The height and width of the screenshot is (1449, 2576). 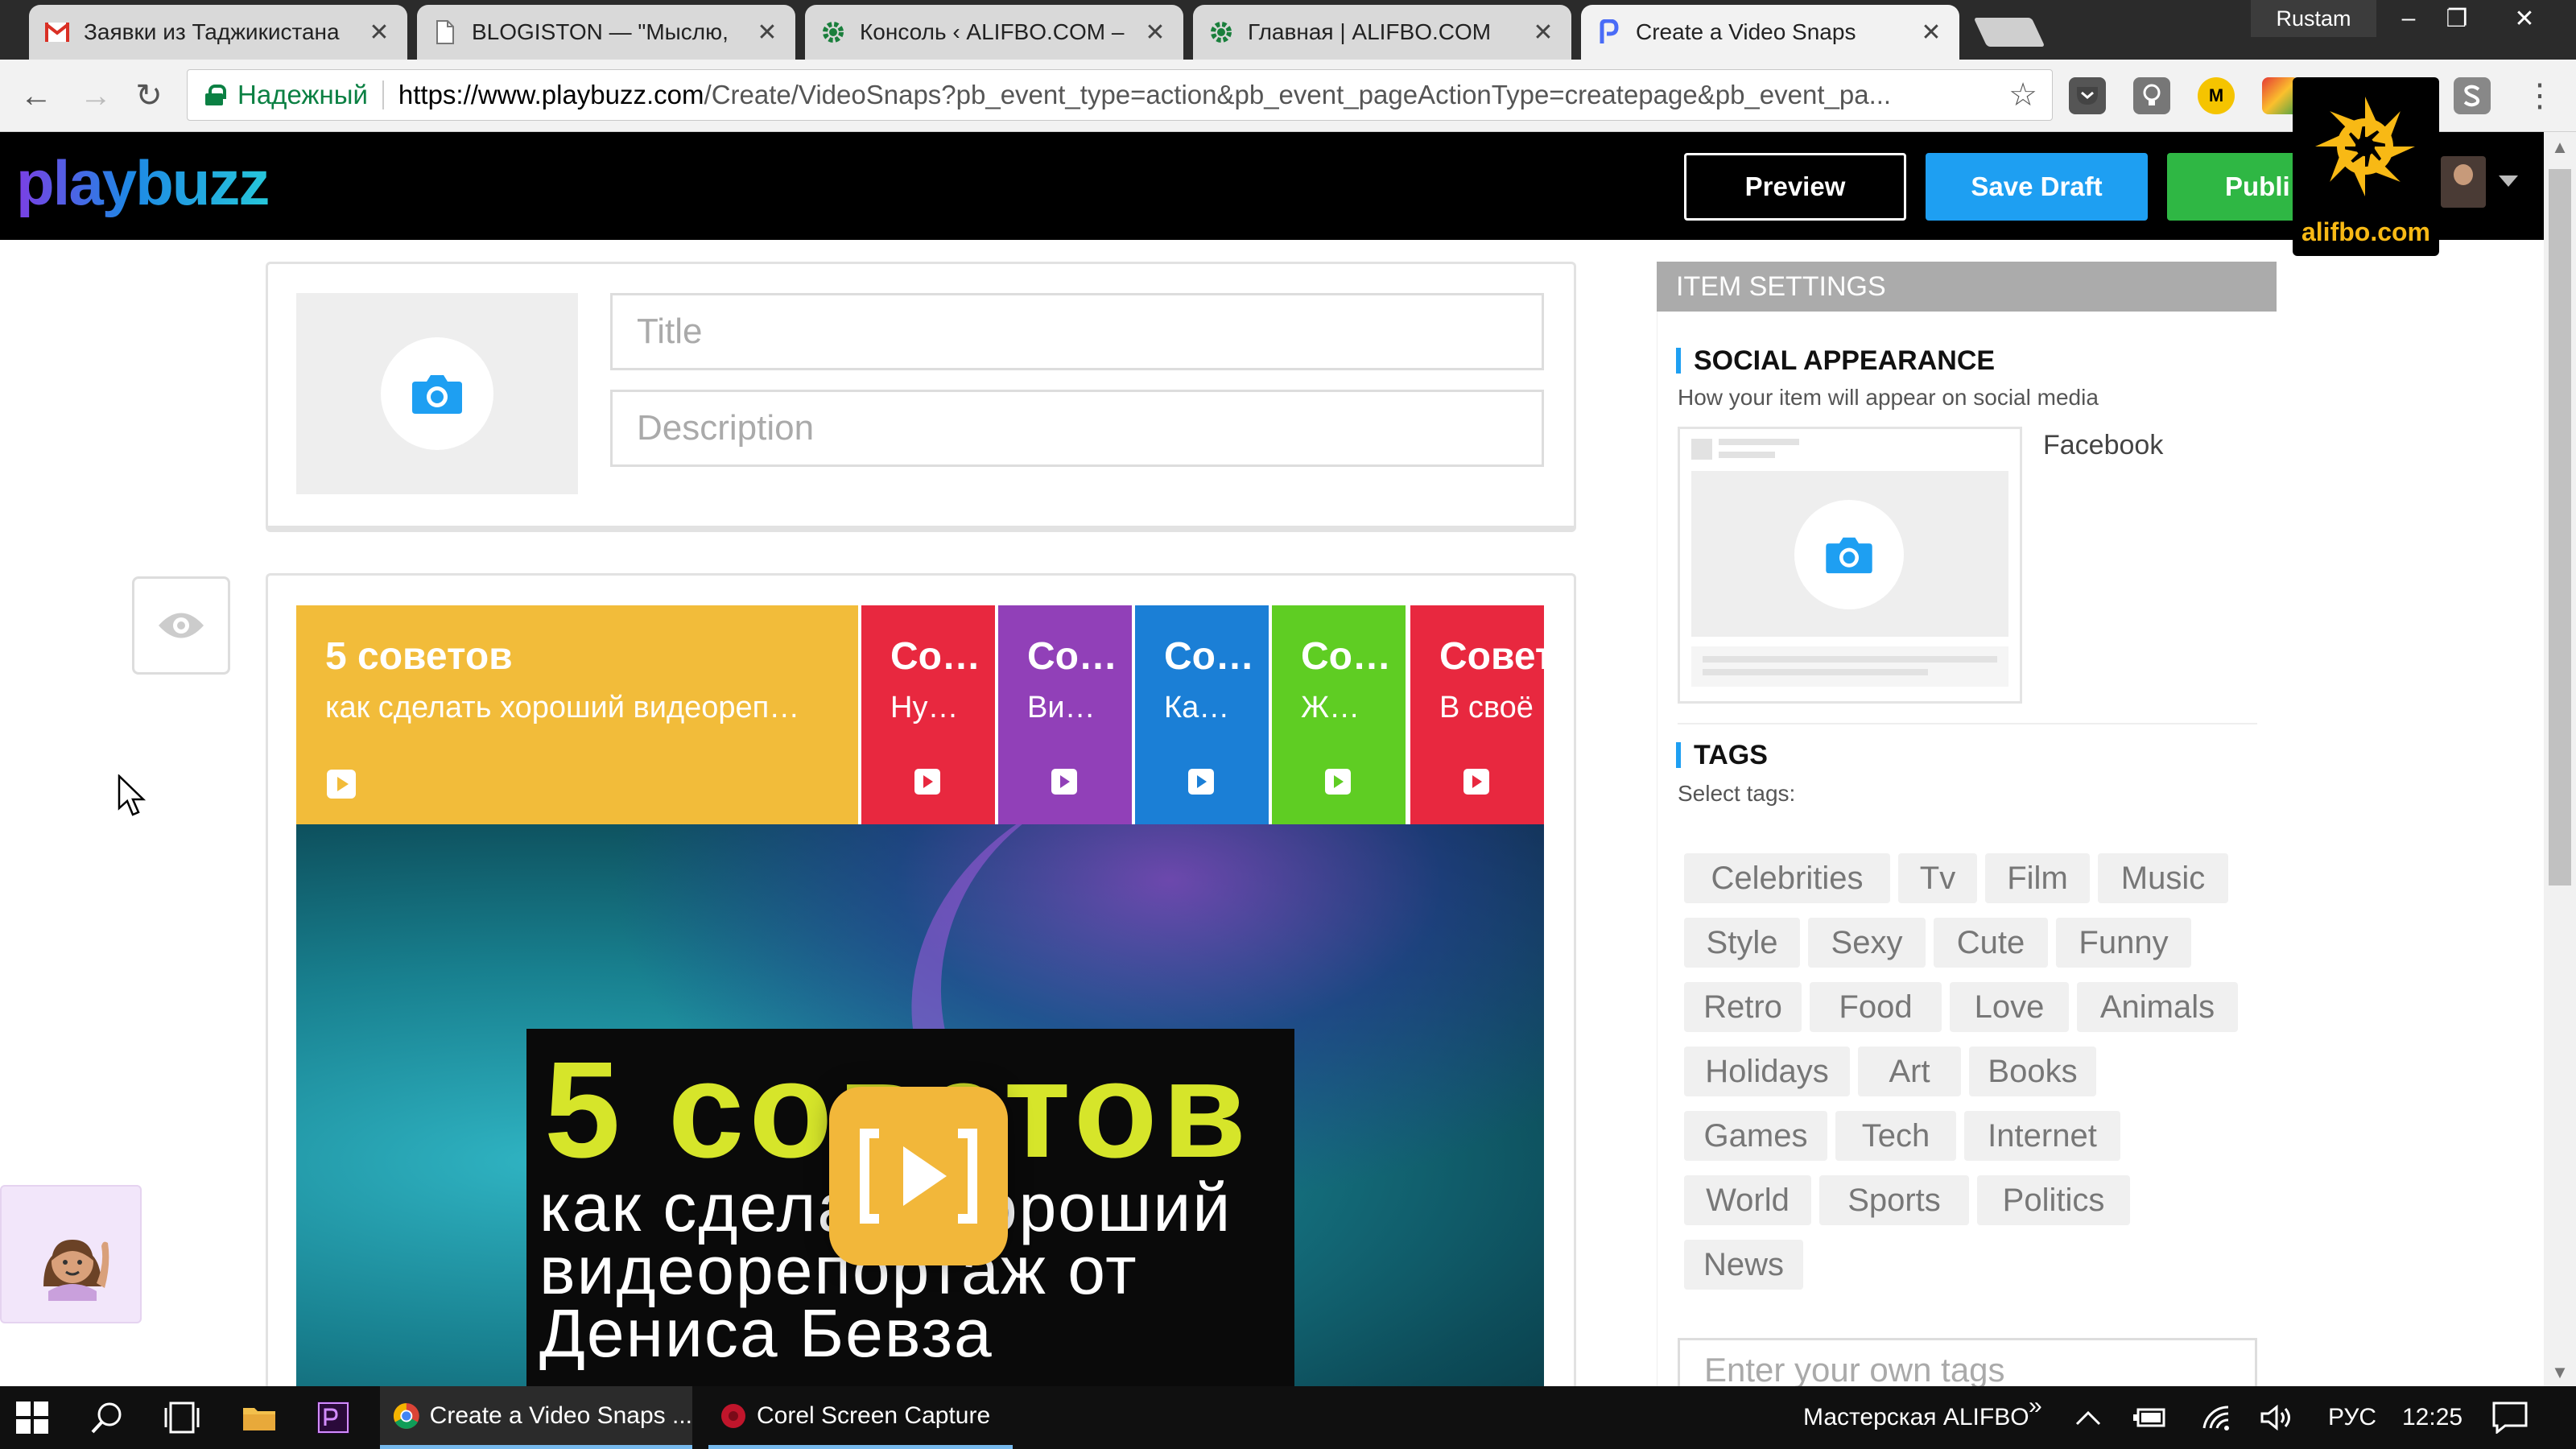 What do you see at coordinates (918, 1176) in the screenshot?
I see `video-play-button` at bounding box center [918, 1176].